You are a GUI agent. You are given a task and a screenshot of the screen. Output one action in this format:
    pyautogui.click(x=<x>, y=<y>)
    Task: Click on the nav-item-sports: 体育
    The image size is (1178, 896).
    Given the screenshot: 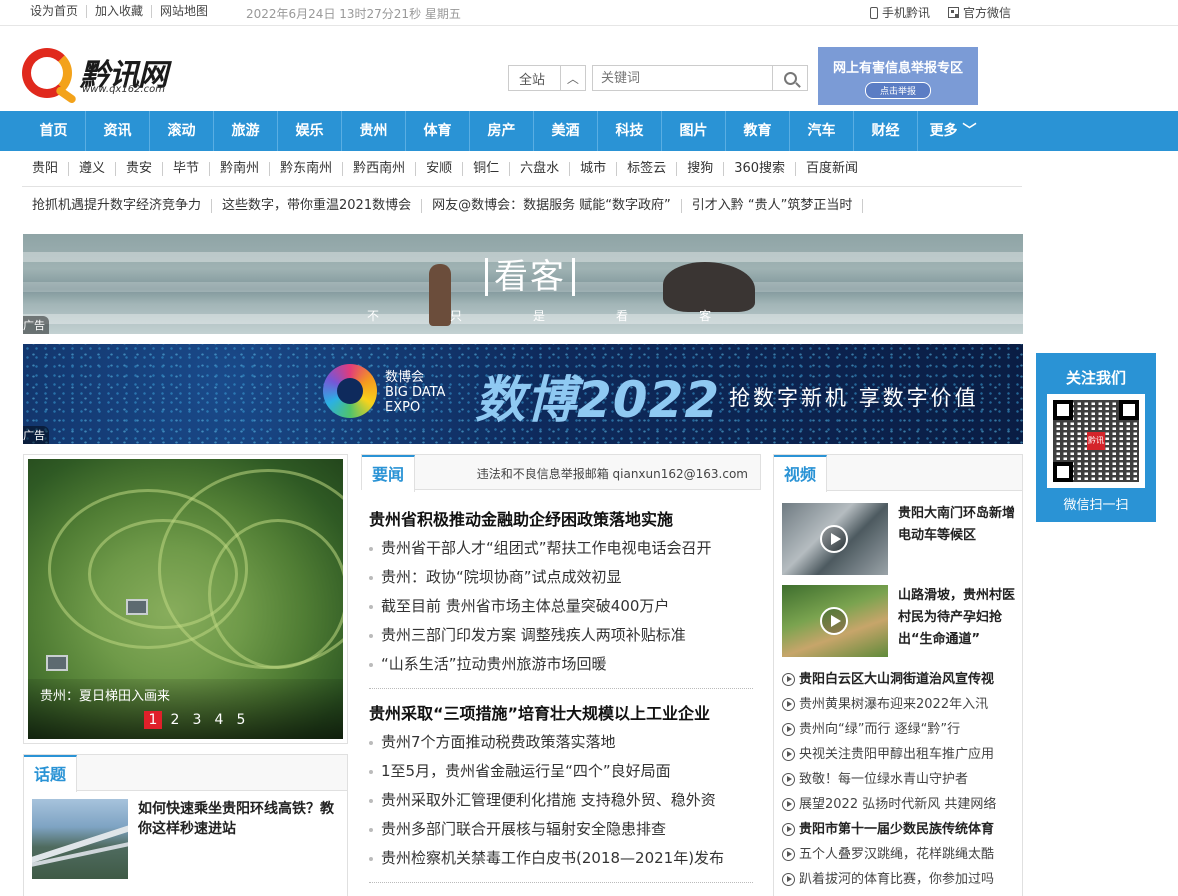 What is the action you would take?
    pyautogui.click(x=438, y=131)
    